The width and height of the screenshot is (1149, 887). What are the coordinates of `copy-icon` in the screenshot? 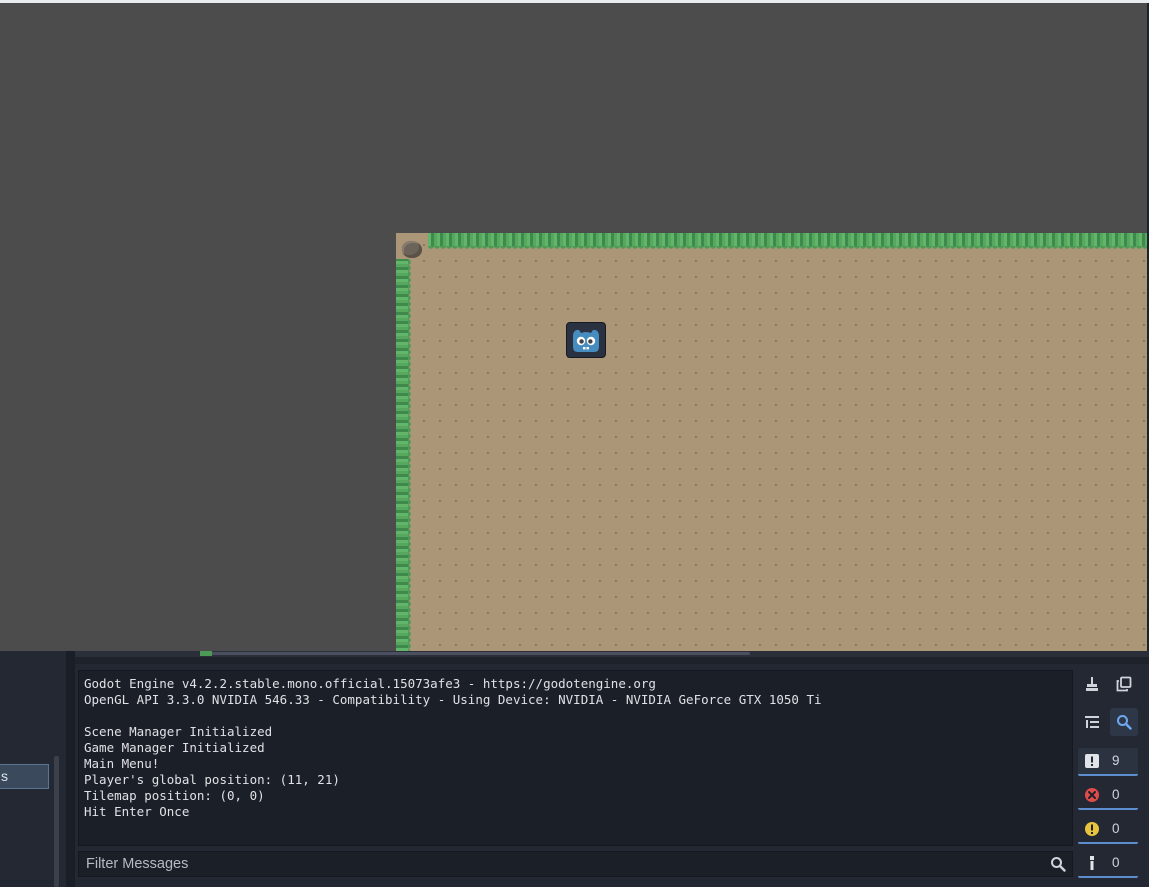 It's located at (1124, 684).